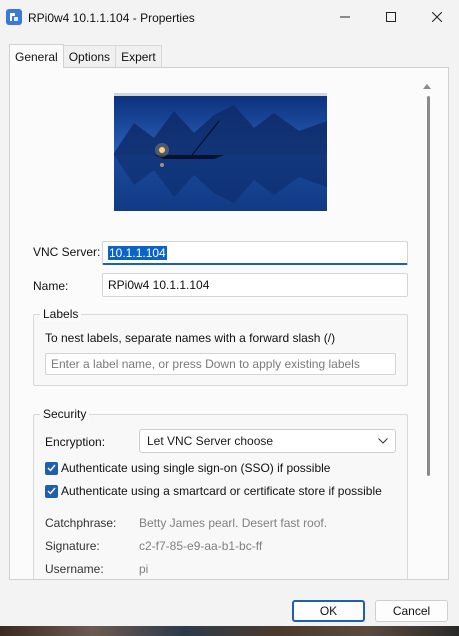 The height and width of the screenshot is (636, 459). Describe the element at coordinates (14, 17) in the screenshot. I see `vnc-viewer-icon` at that location.